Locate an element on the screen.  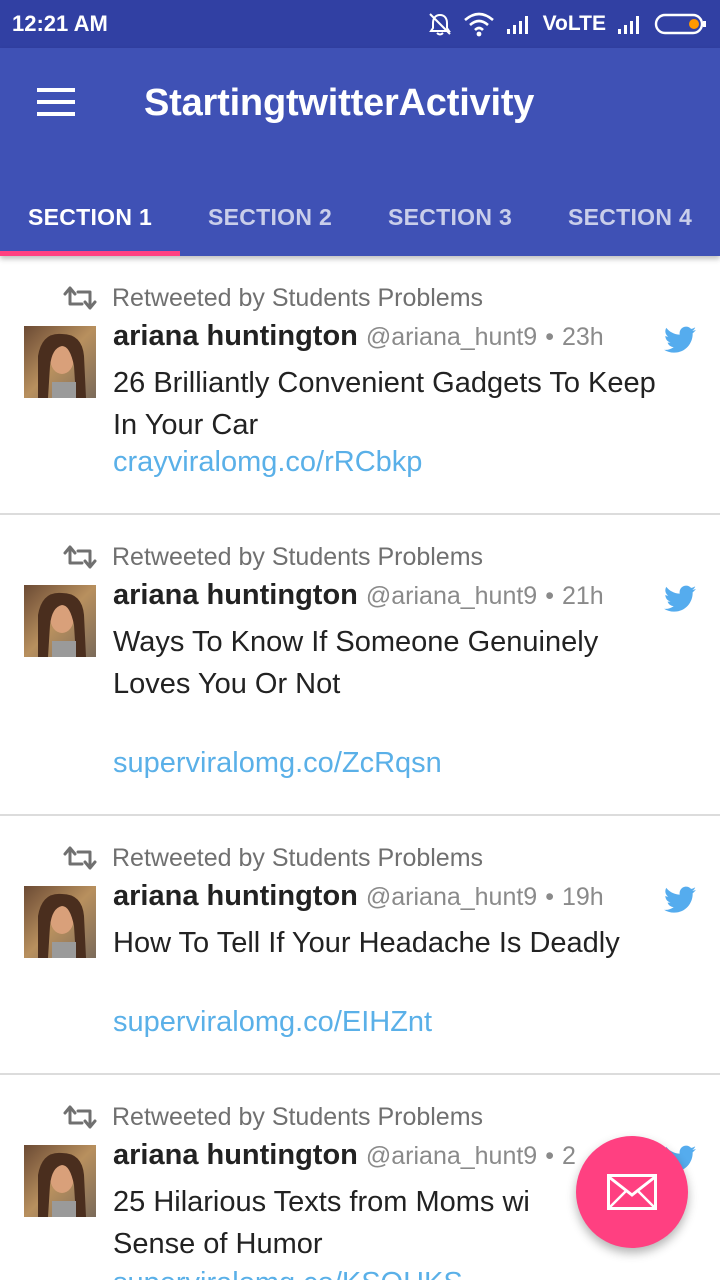
tab-bar: SECTION 1 SECTION 2 SECTION 3 SECTION 4 is located at coordinates (360, 217).